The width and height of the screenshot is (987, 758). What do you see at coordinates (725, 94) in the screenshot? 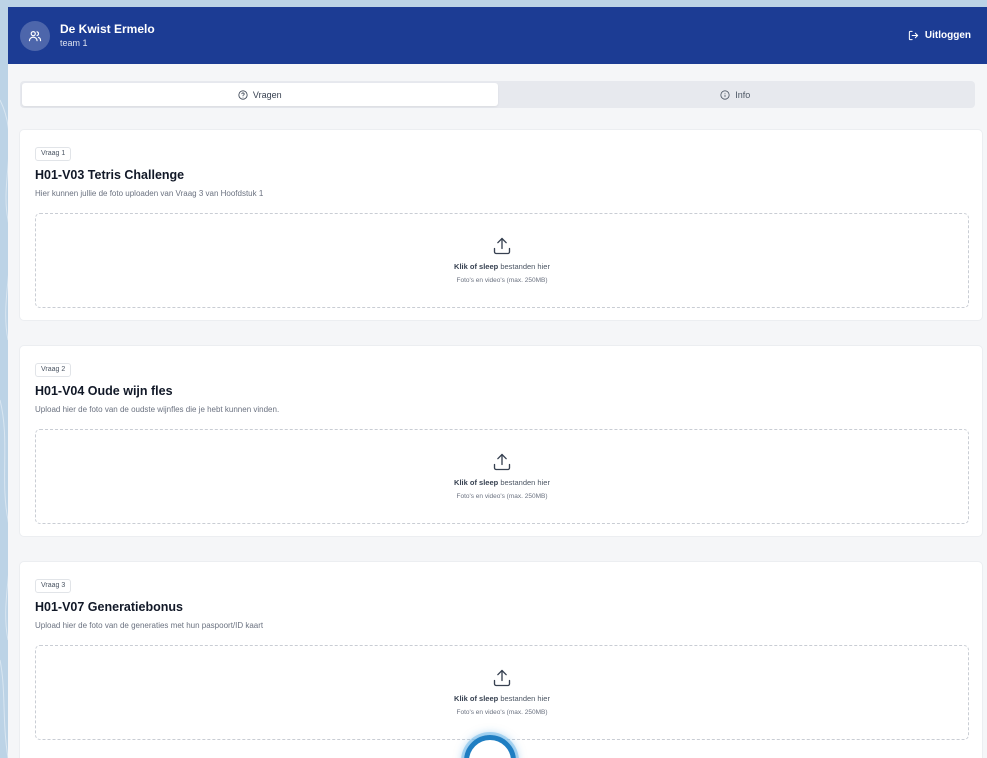
I see `info-circle-icon` at bounding box center [725, 94].